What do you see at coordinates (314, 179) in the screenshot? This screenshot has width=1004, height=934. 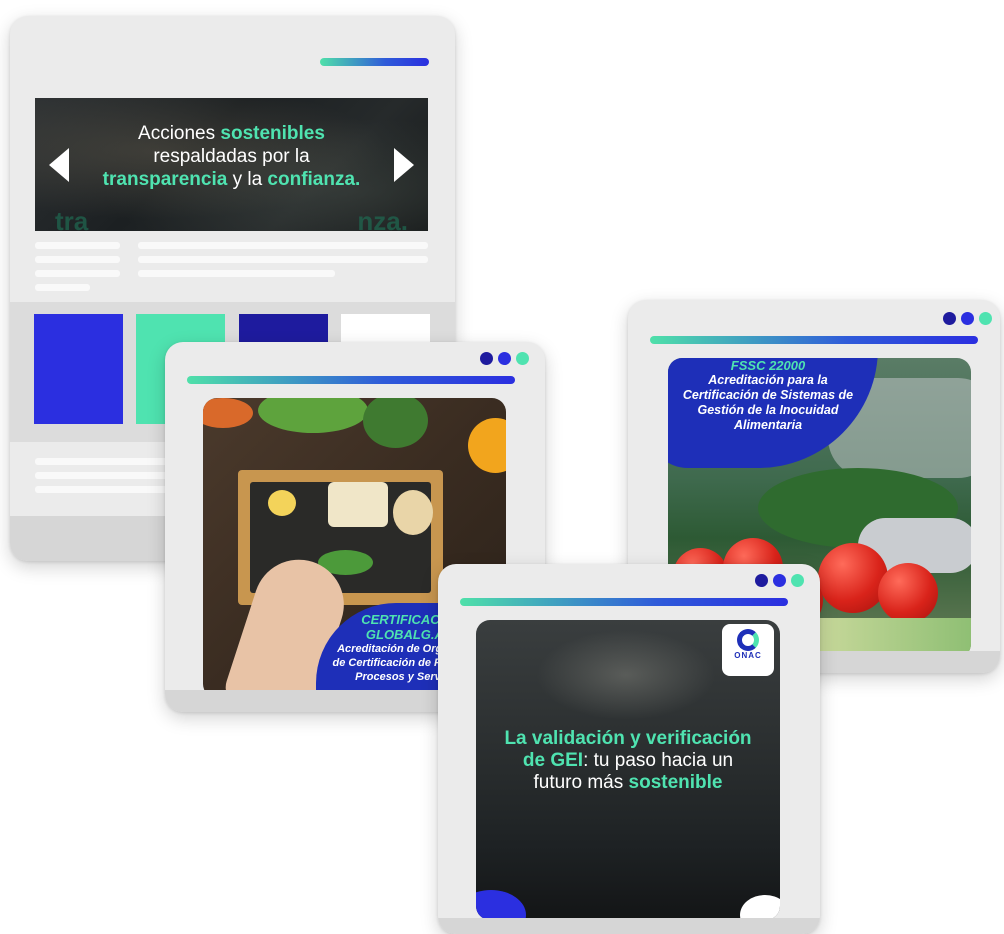 I see `hero-line3-highlight2: confianza.` at bounding box center [314, 179].